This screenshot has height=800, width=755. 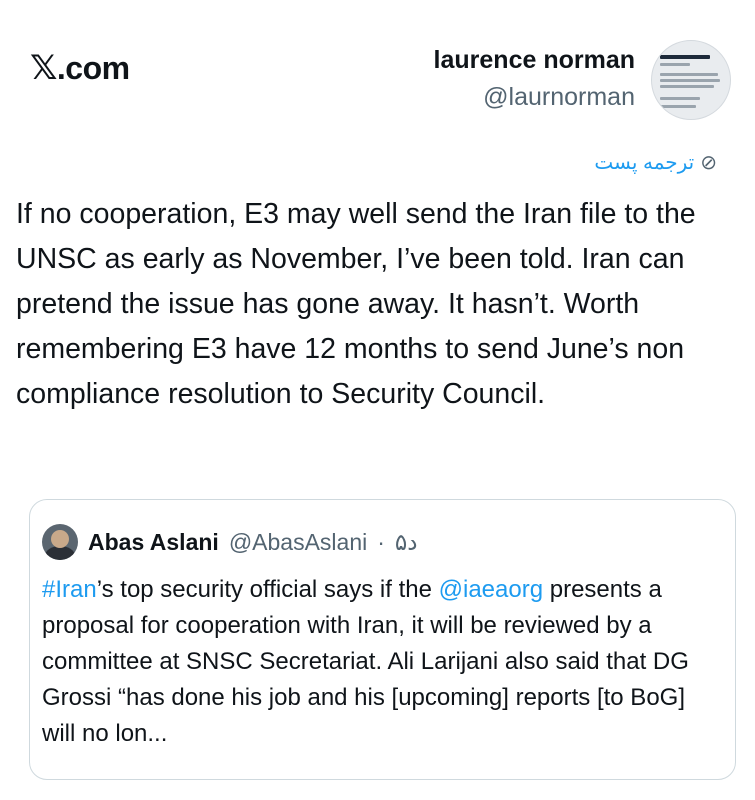 What do you see at coordinates (534, 79) in the screenshot?
I see `author-block: laurence norman @laurnorman` at bounding box center [534, 79].